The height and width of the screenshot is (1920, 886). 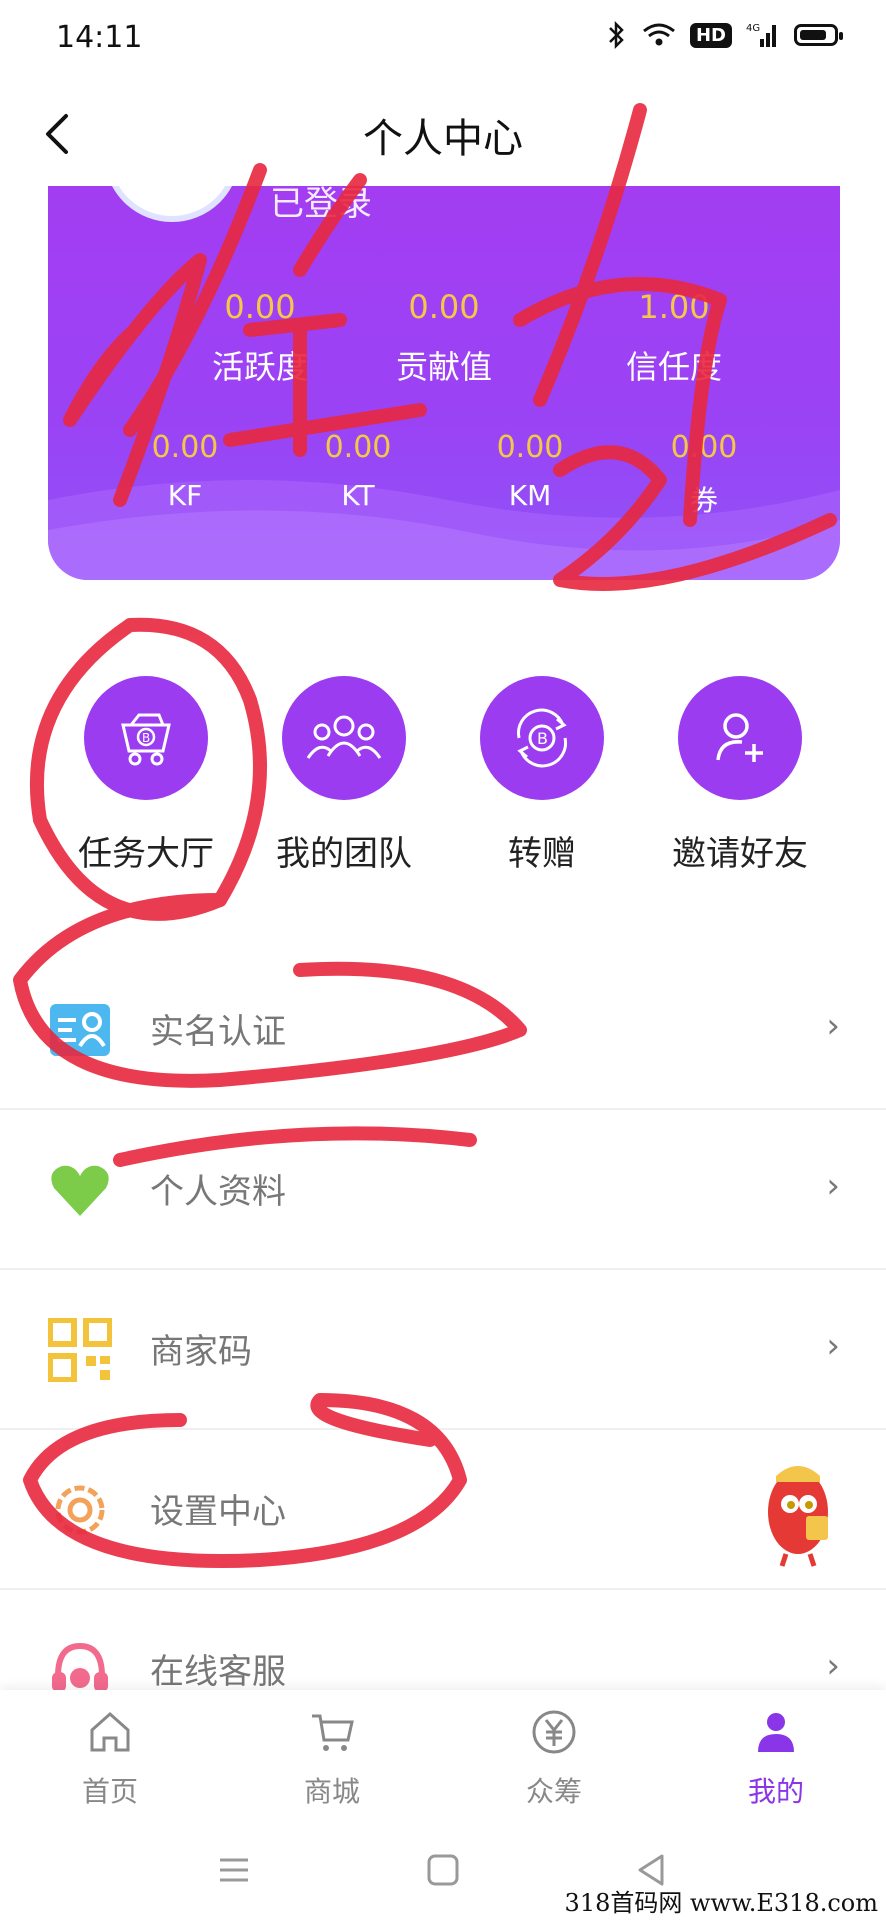 I want to click on menu-label: 商家码, so click(x=201, y=1352).